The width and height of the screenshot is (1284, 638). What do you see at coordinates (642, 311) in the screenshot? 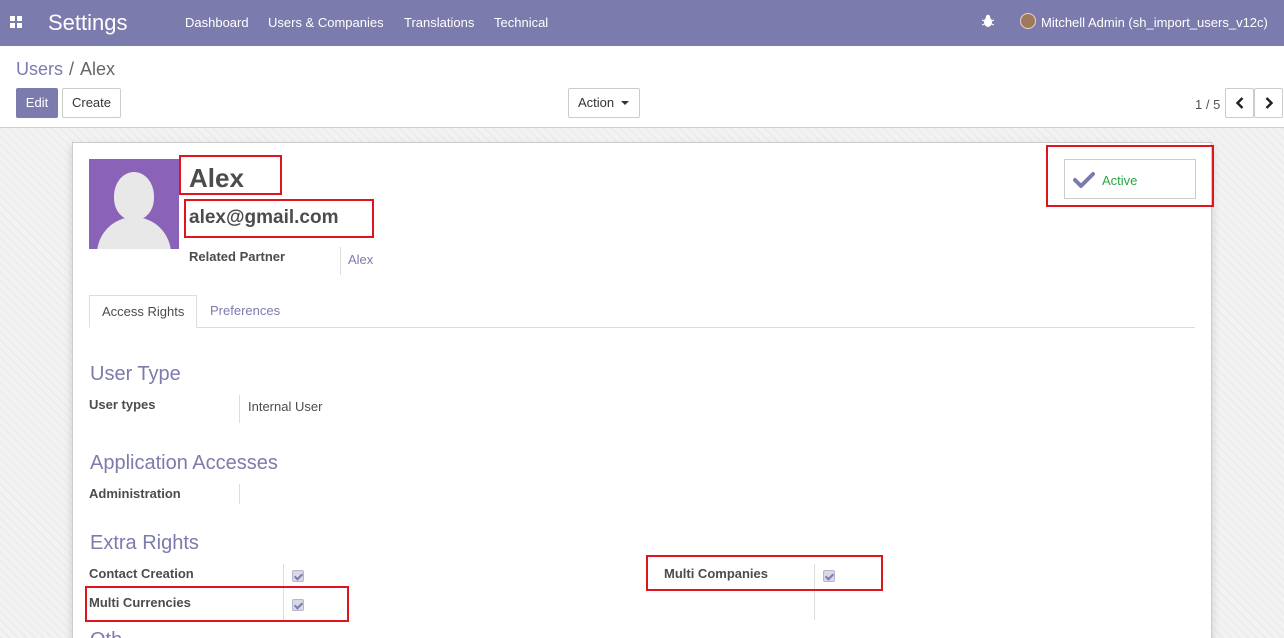
I see `form-tabs: Access Rights Preferences` at bounding box center [642, 311].